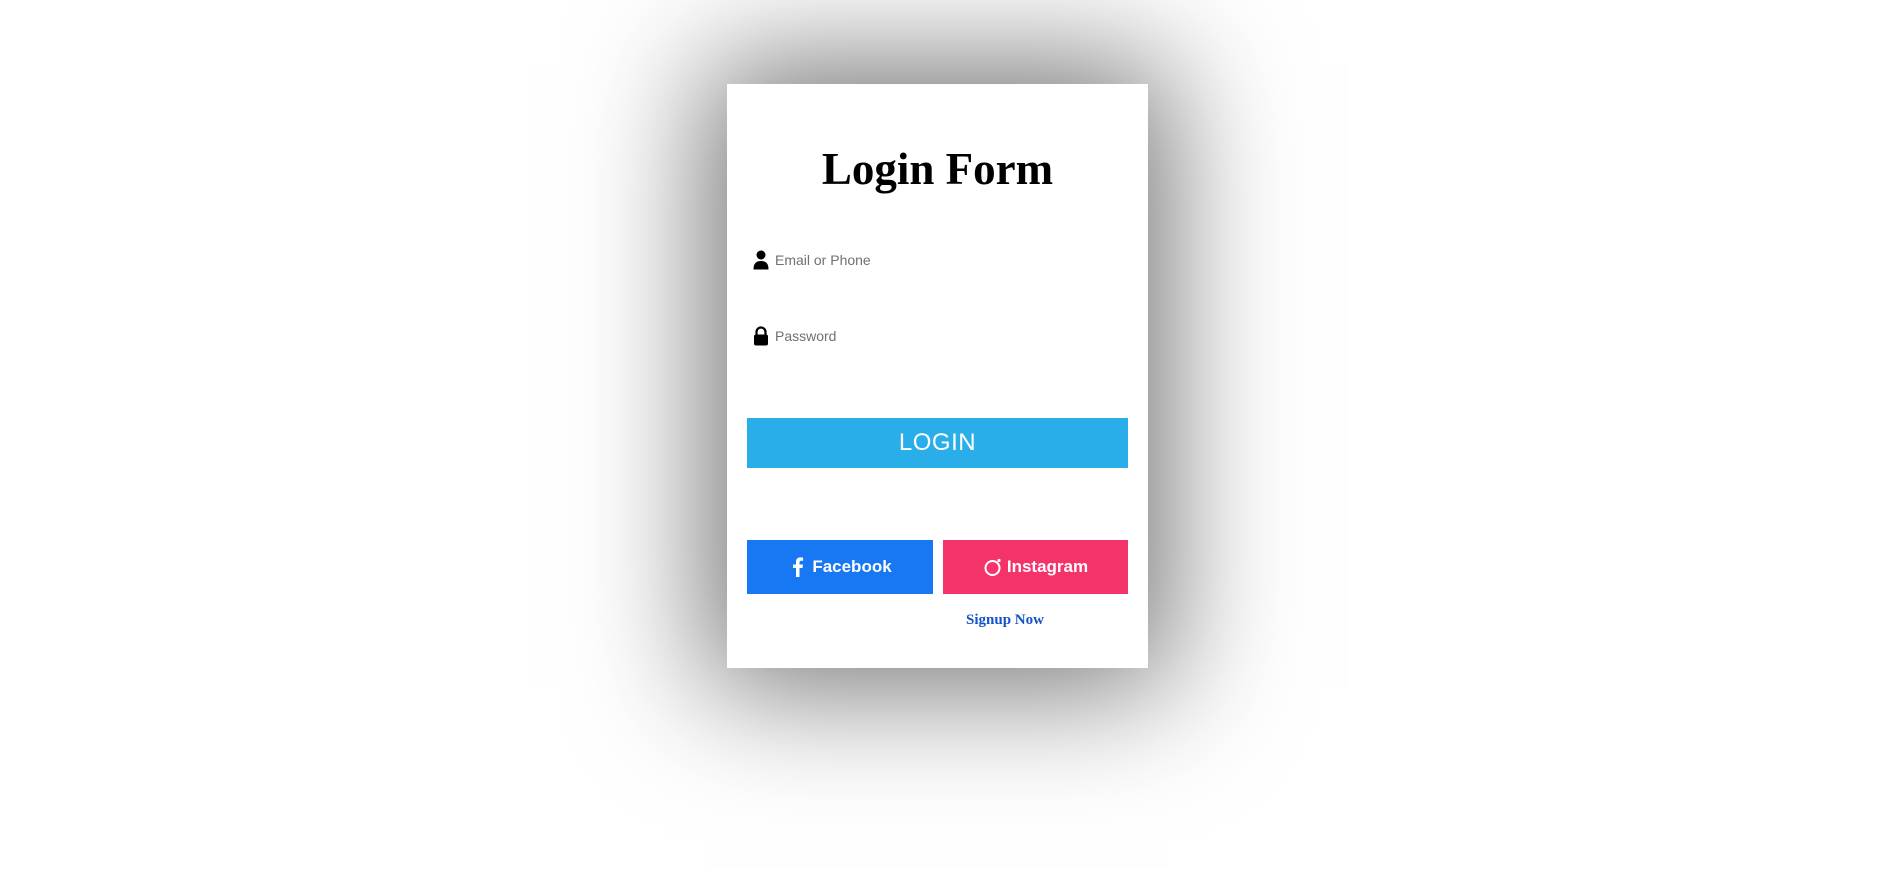  Describe the element at coordinates (993, 567) in the screenshot. I see `instagram-icon` at that location.